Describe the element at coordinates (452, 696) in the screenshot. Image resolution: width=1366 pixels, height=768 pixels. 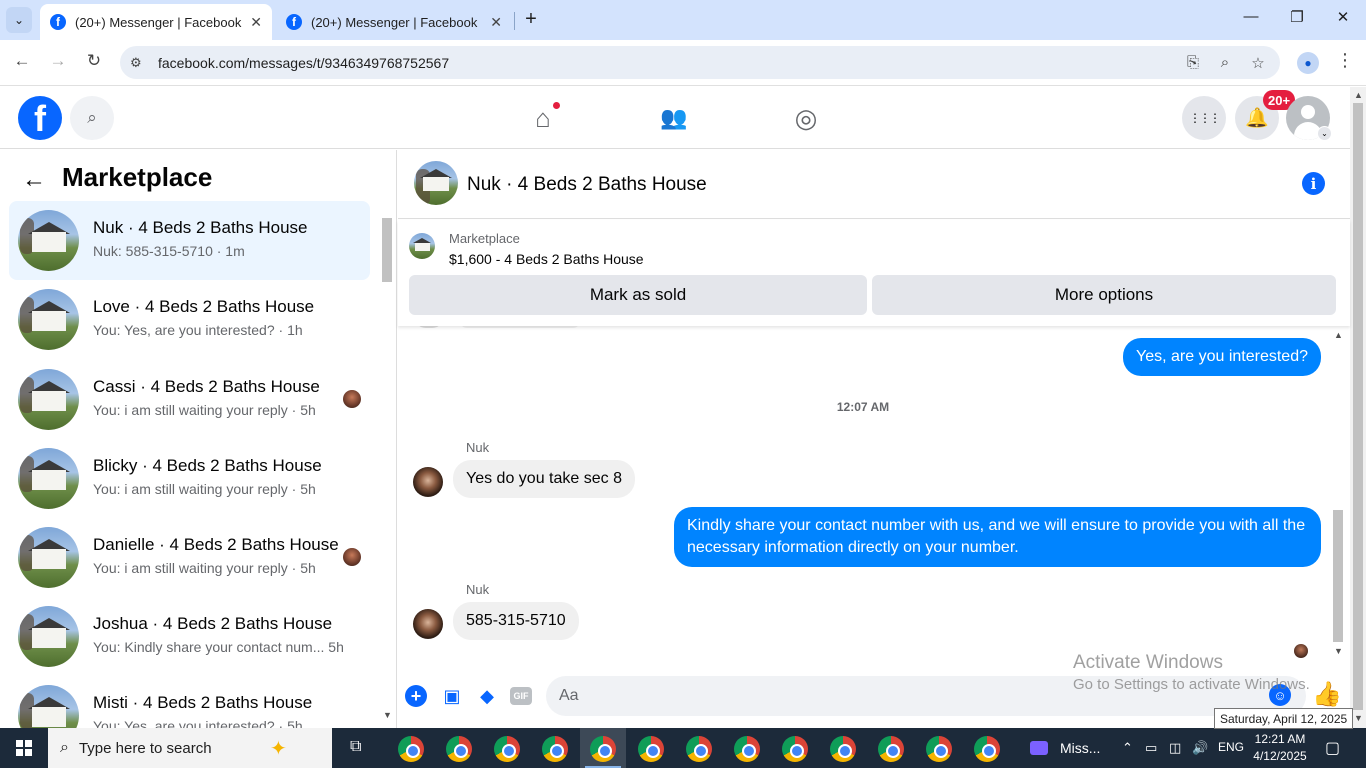
I see `gallery-icon: ▣` at that location.